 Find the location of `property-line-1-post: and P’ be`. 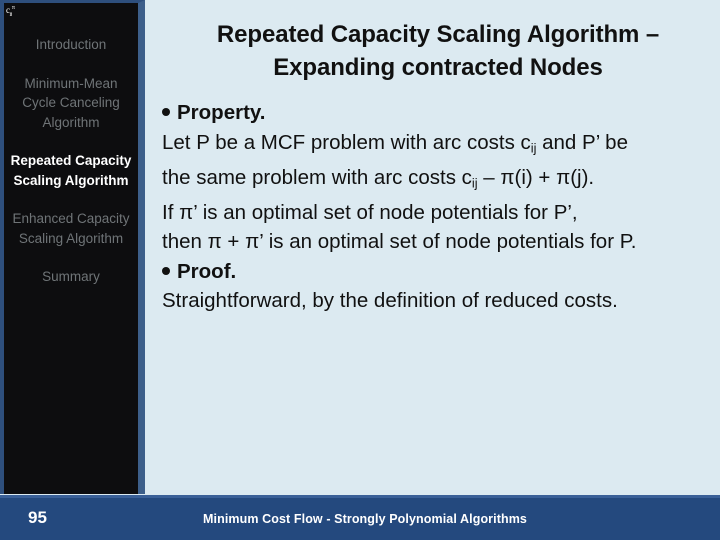

property-line-1-post: and P’ be is located at coordinates (582, 142).